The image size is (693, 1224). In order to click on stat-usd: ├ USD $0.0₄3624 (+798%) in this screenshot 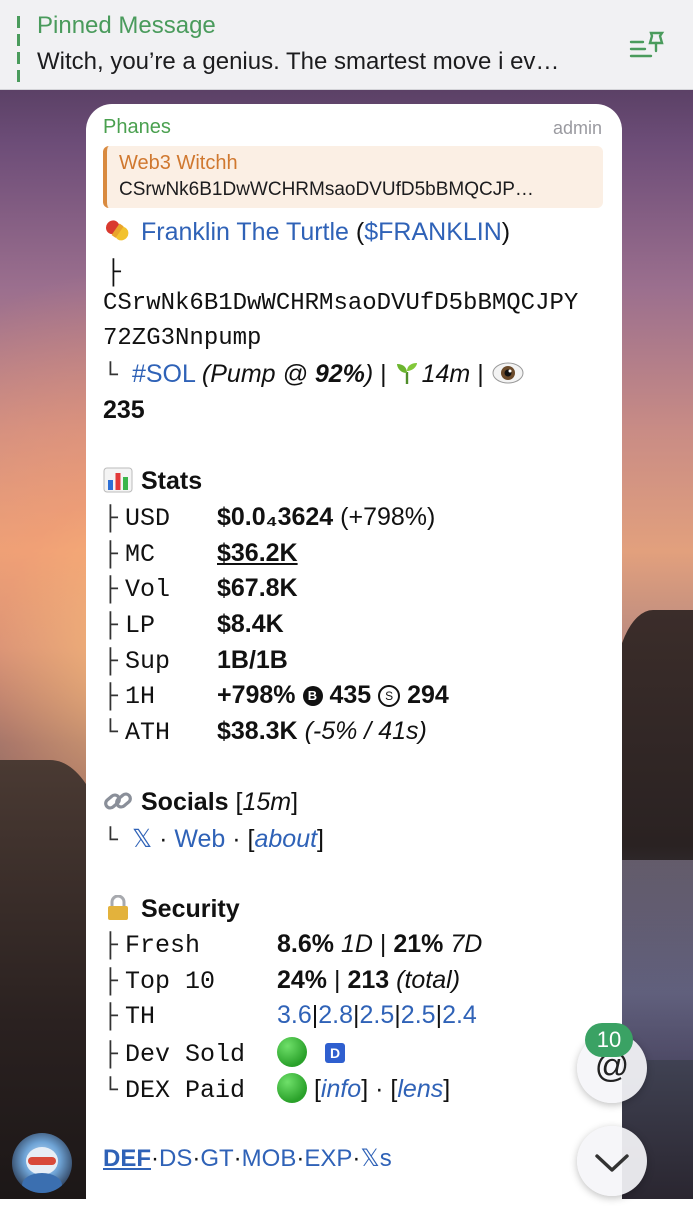, I will do `click(269, 518)`.